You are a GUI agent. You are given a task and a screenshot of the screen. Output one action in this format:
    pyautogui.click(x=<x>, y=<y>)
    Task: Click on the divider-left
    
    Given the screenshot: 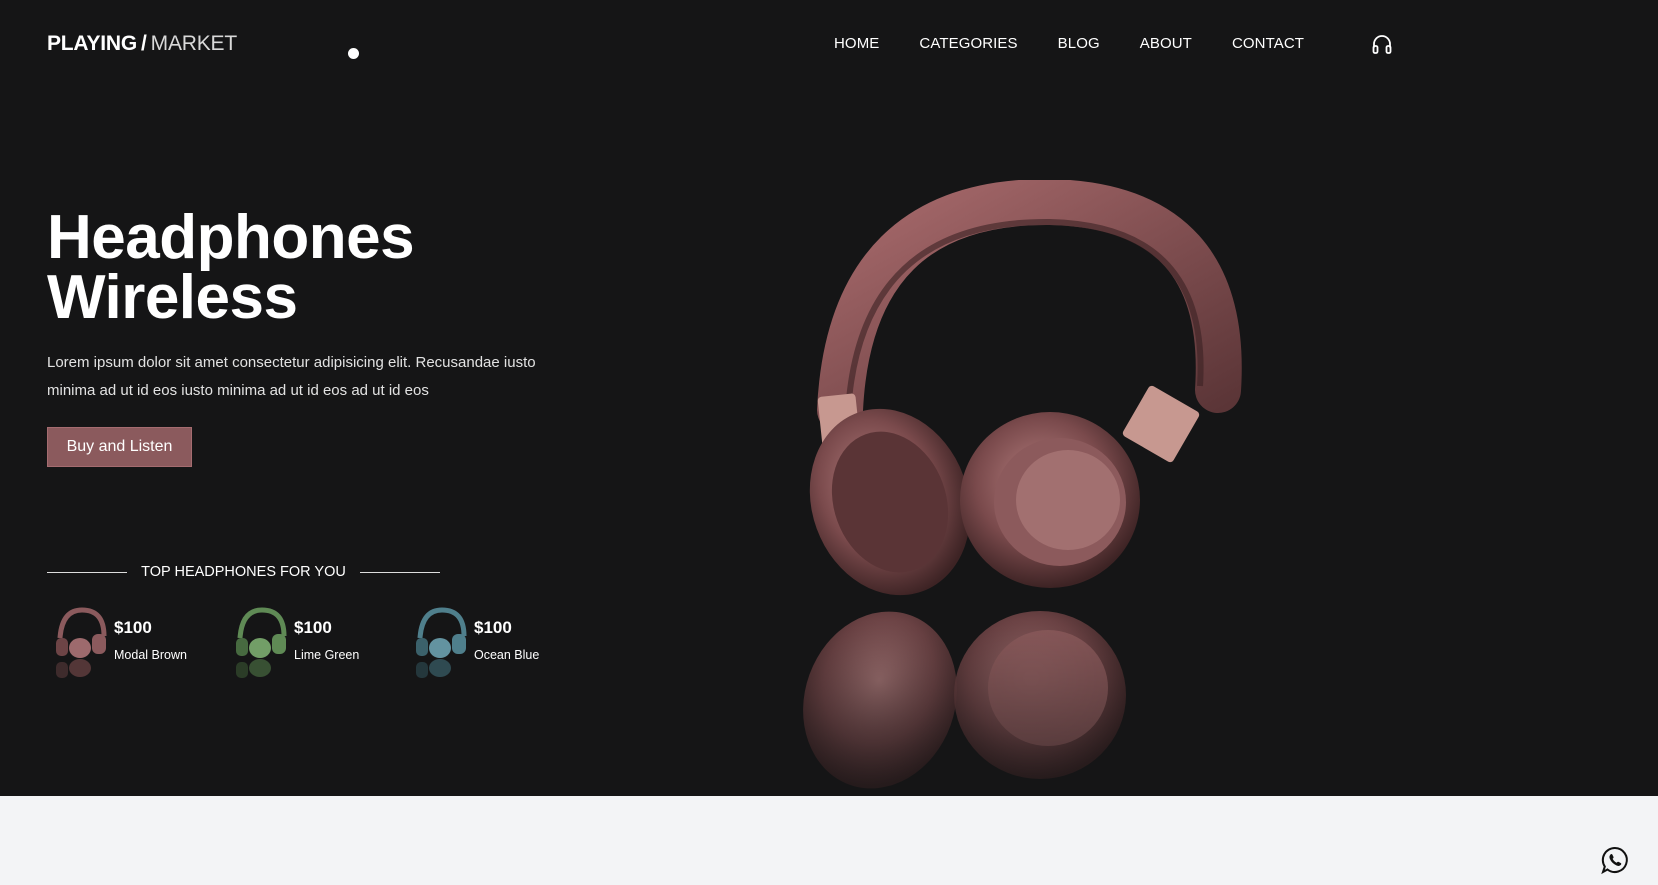 What is the action you would take?
    pyautogui.click(x=87, y=572)
    